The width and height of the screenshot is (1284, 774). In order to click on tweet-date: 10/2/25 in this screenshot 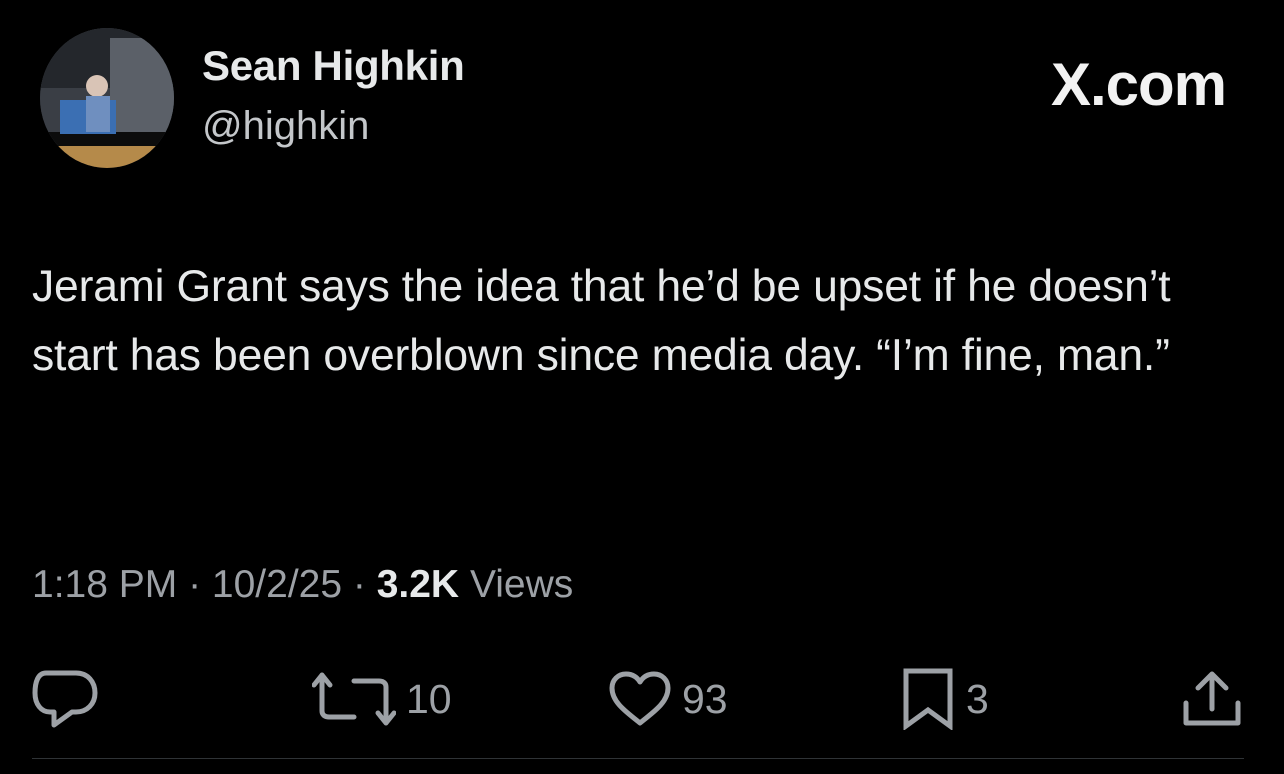, I will do `click(277, 584)`.